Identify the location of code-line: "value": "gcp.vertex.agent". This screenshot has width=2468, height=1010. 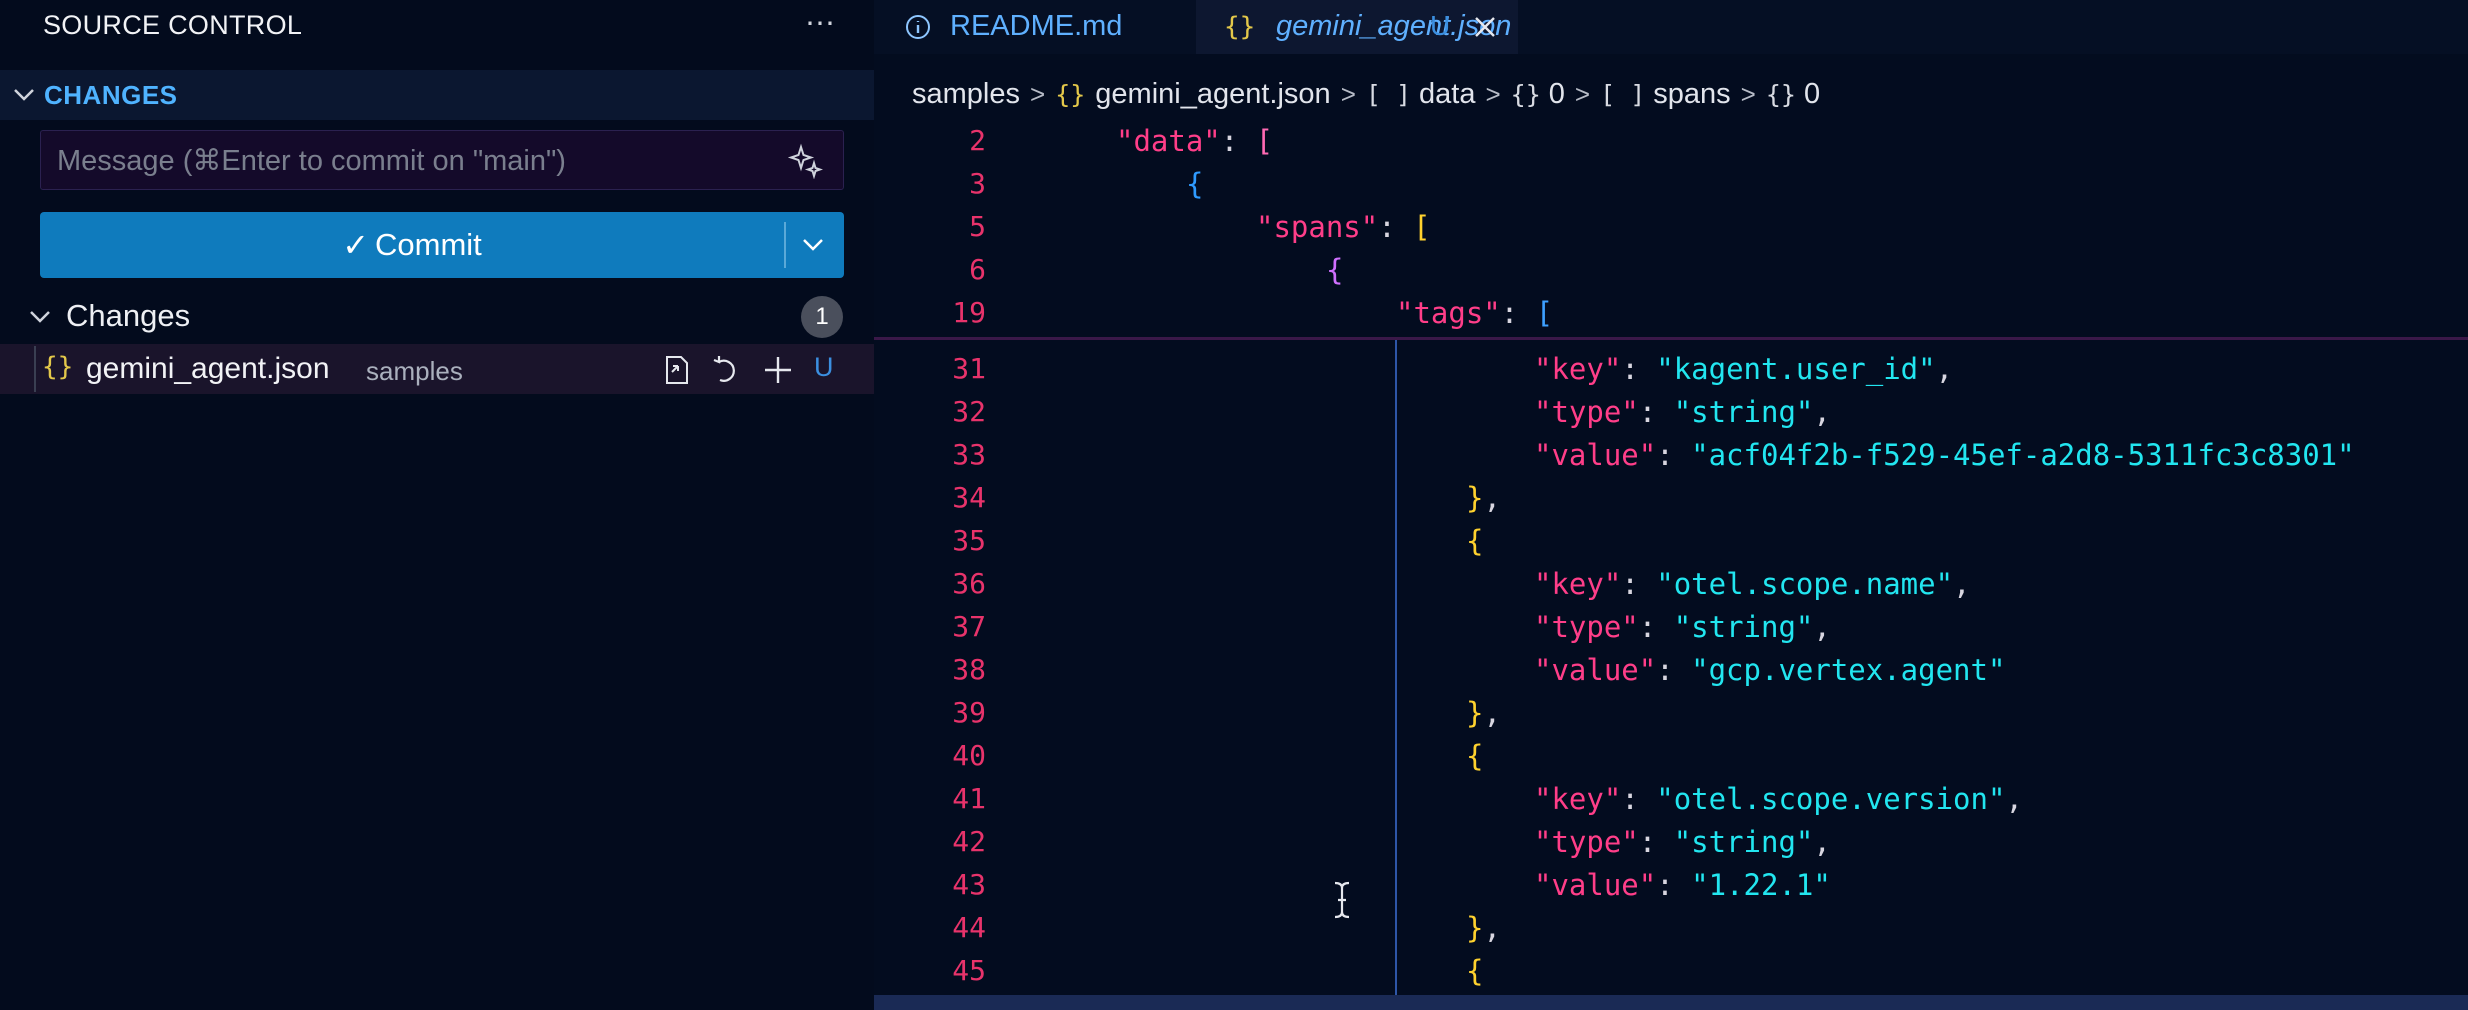
(1770, 670).